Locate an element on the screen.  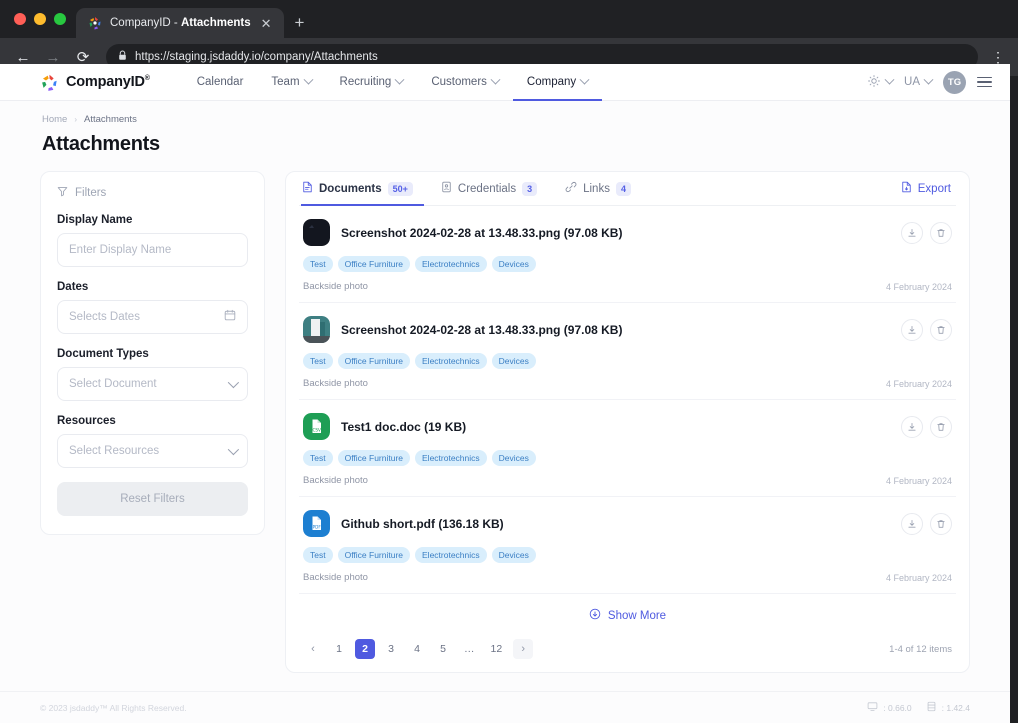
page-title: Attachments is located at coordinates (101, 144).